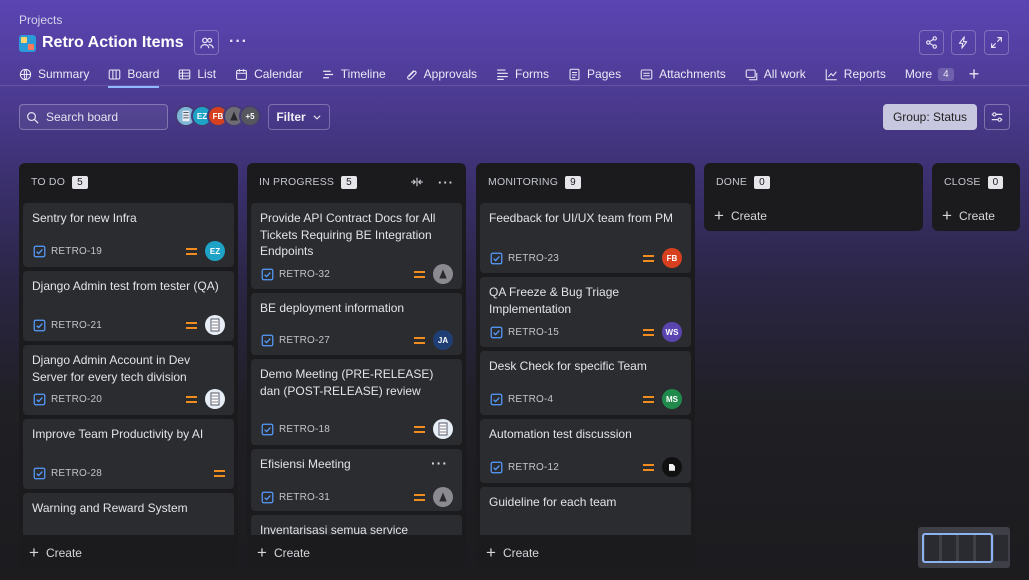 The width and height of the screenshot is (1029, 580). Describe the element at coordinates (76, 251) in the screenshot. I see `issue-key: RETRO-19` at that location.